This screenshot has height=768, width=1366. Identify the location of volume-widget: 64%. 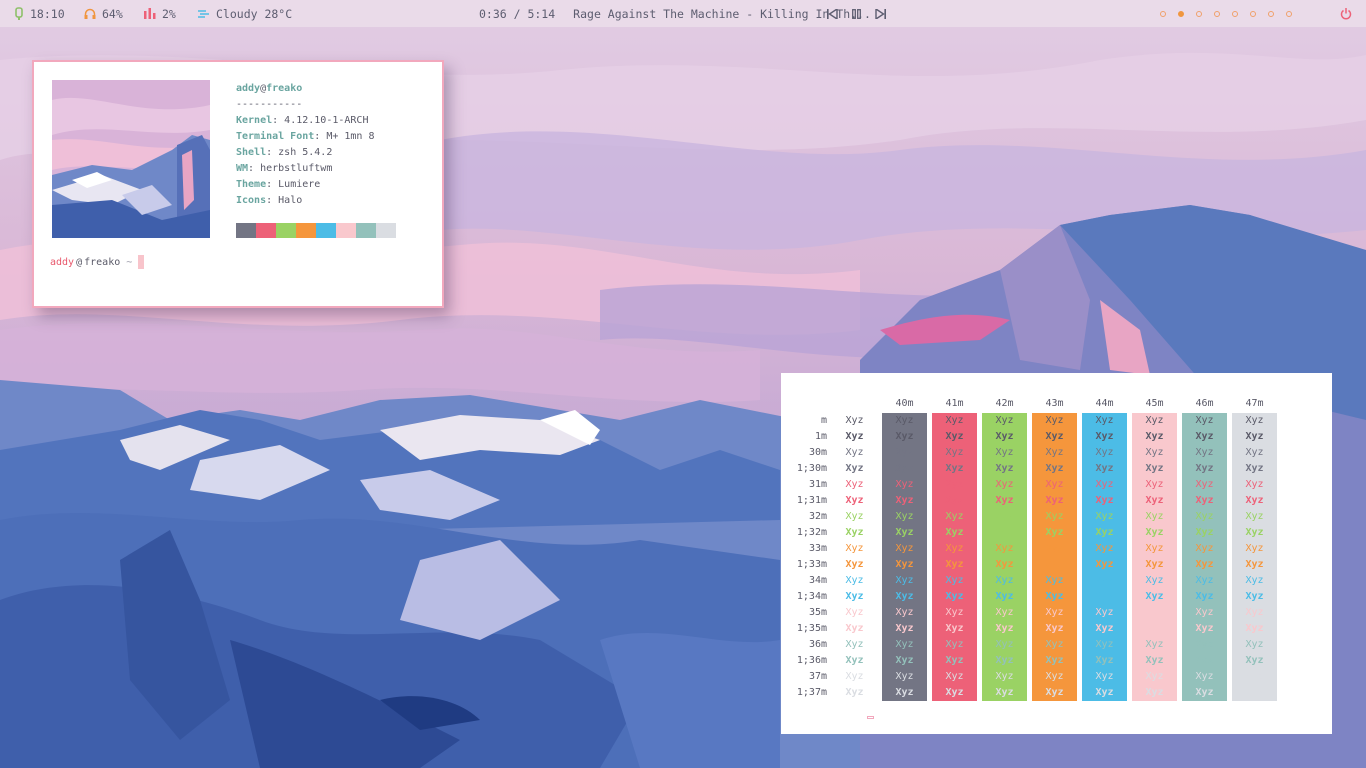
(103, 13).